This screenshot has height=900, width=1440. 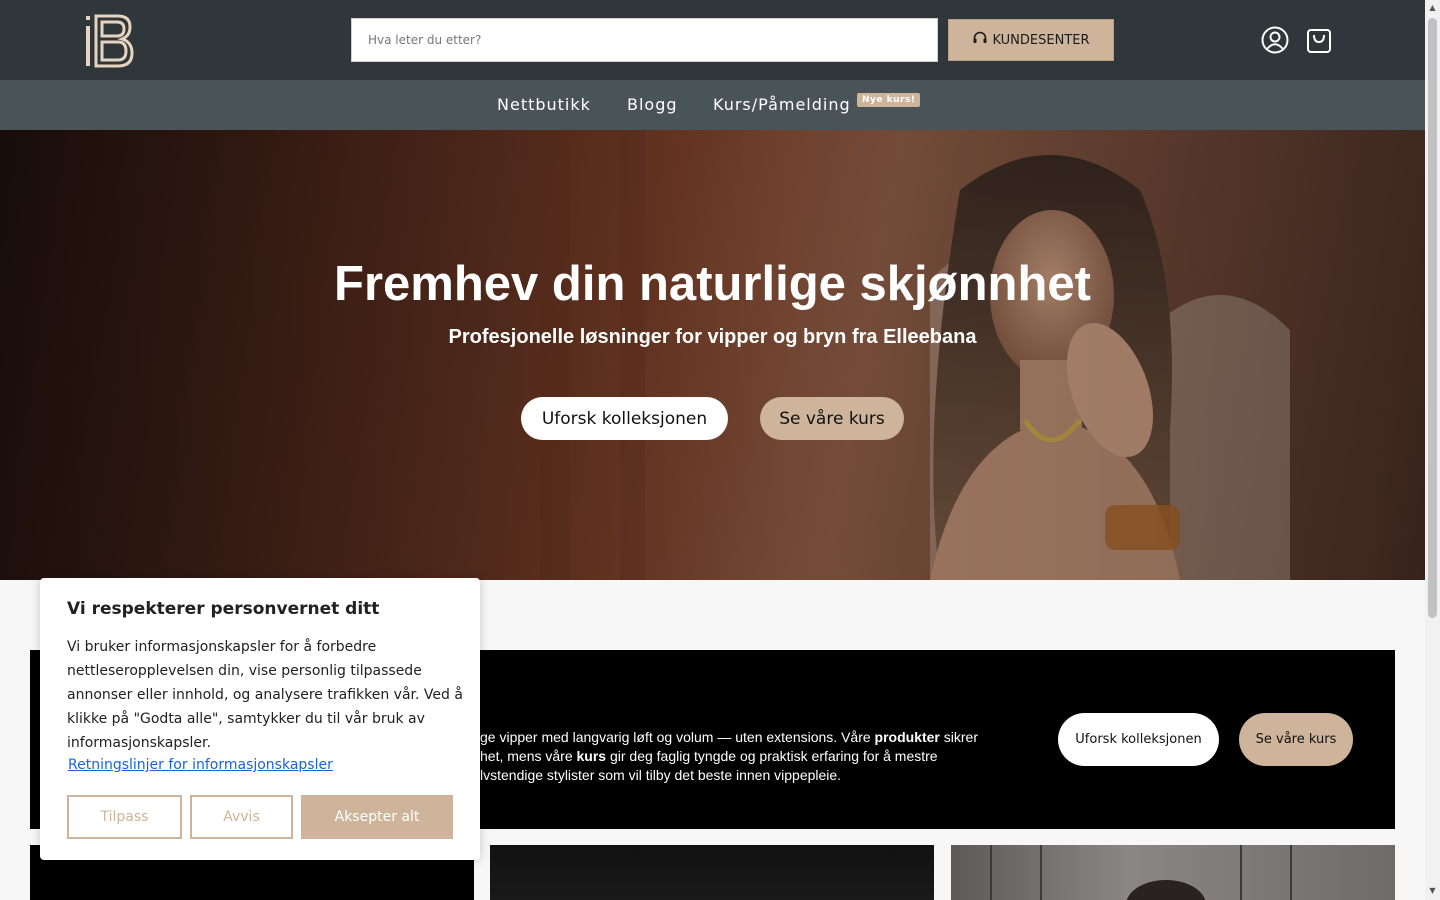 What do you see at coordinates (907, 737) in the screenshot?
I see `products-link: produkter` at bounding box center [907, 737].